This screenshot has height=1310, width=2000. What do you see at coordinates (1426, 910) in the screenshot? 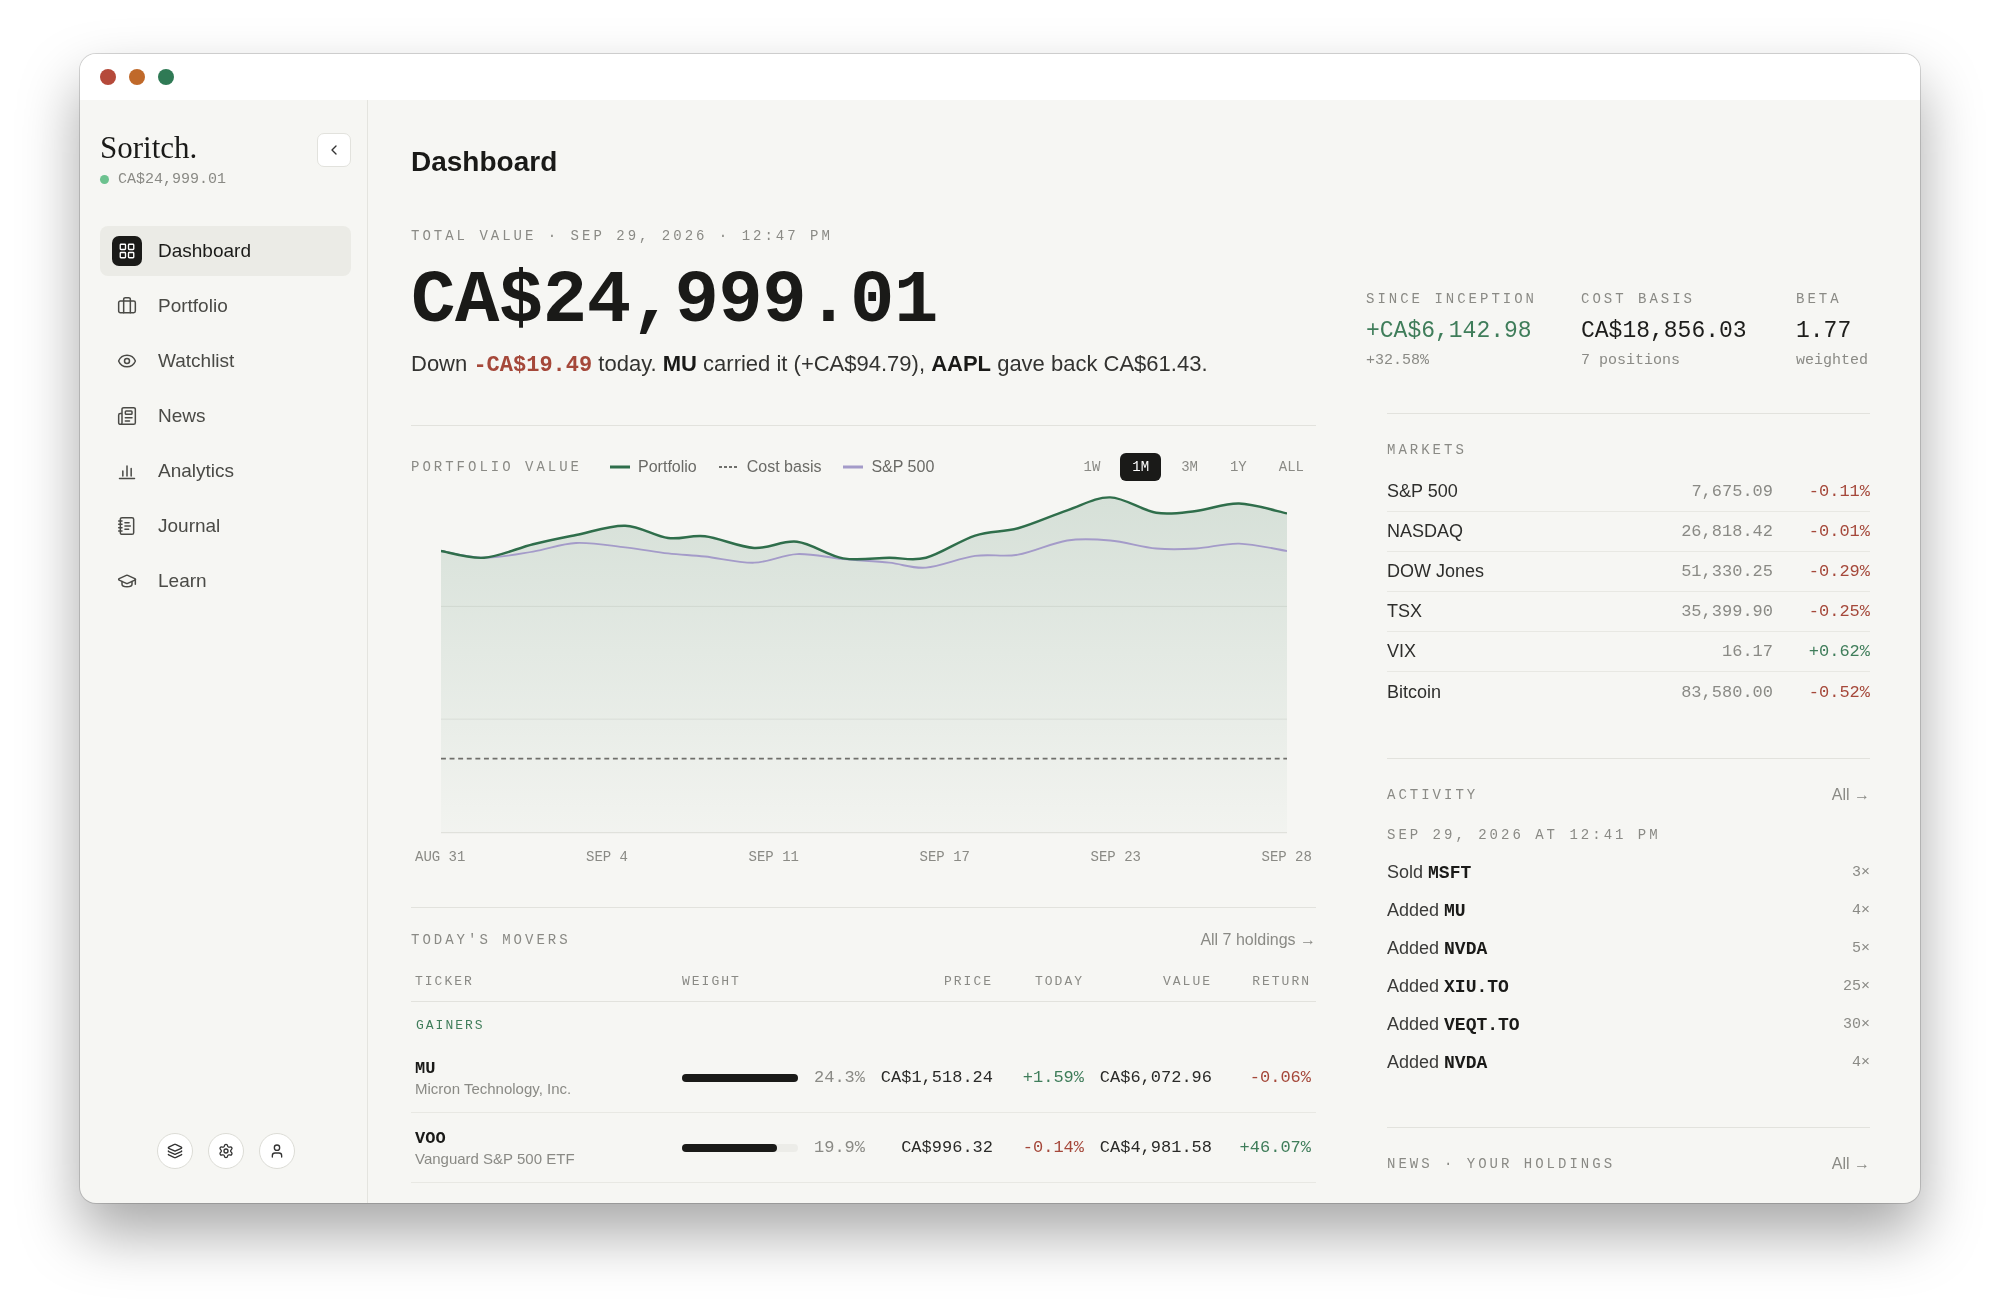
I see `activity-text: Added MU` at bounding box center [1426, 910].